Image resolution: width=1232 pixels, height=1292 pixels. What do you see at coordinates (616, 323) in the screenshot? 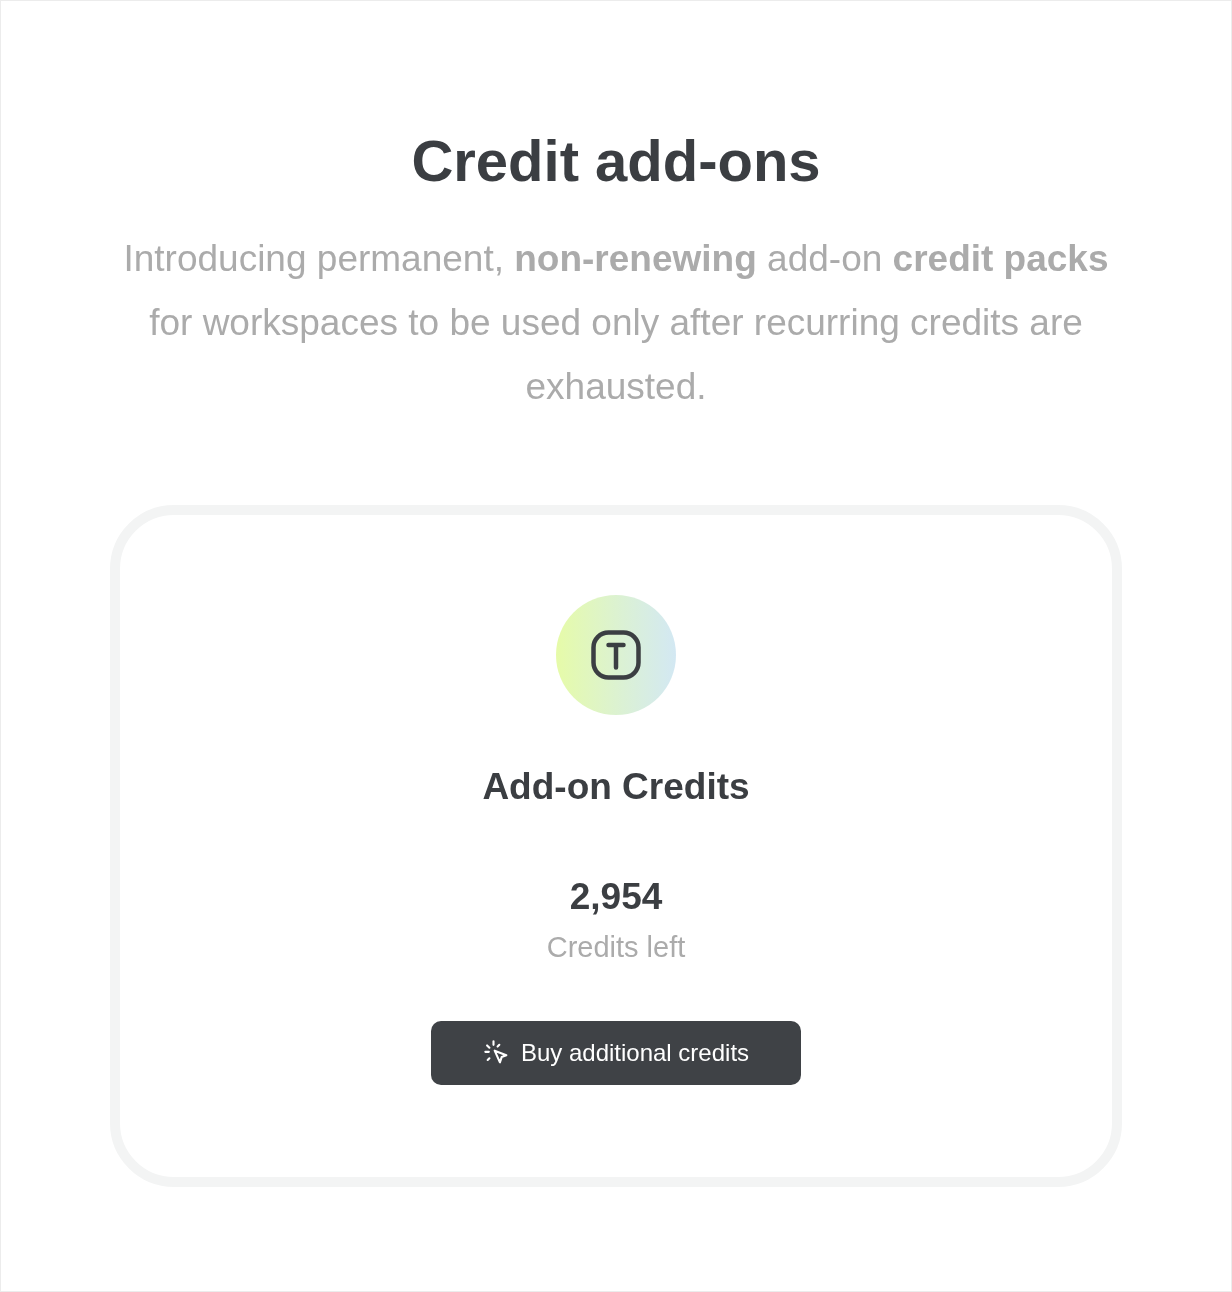
I see `description: Introducing permanent, non-renewing add-on credit packs for workspaces to be used only after recurring credits are exhausted.` at bounding box center [616, 323].